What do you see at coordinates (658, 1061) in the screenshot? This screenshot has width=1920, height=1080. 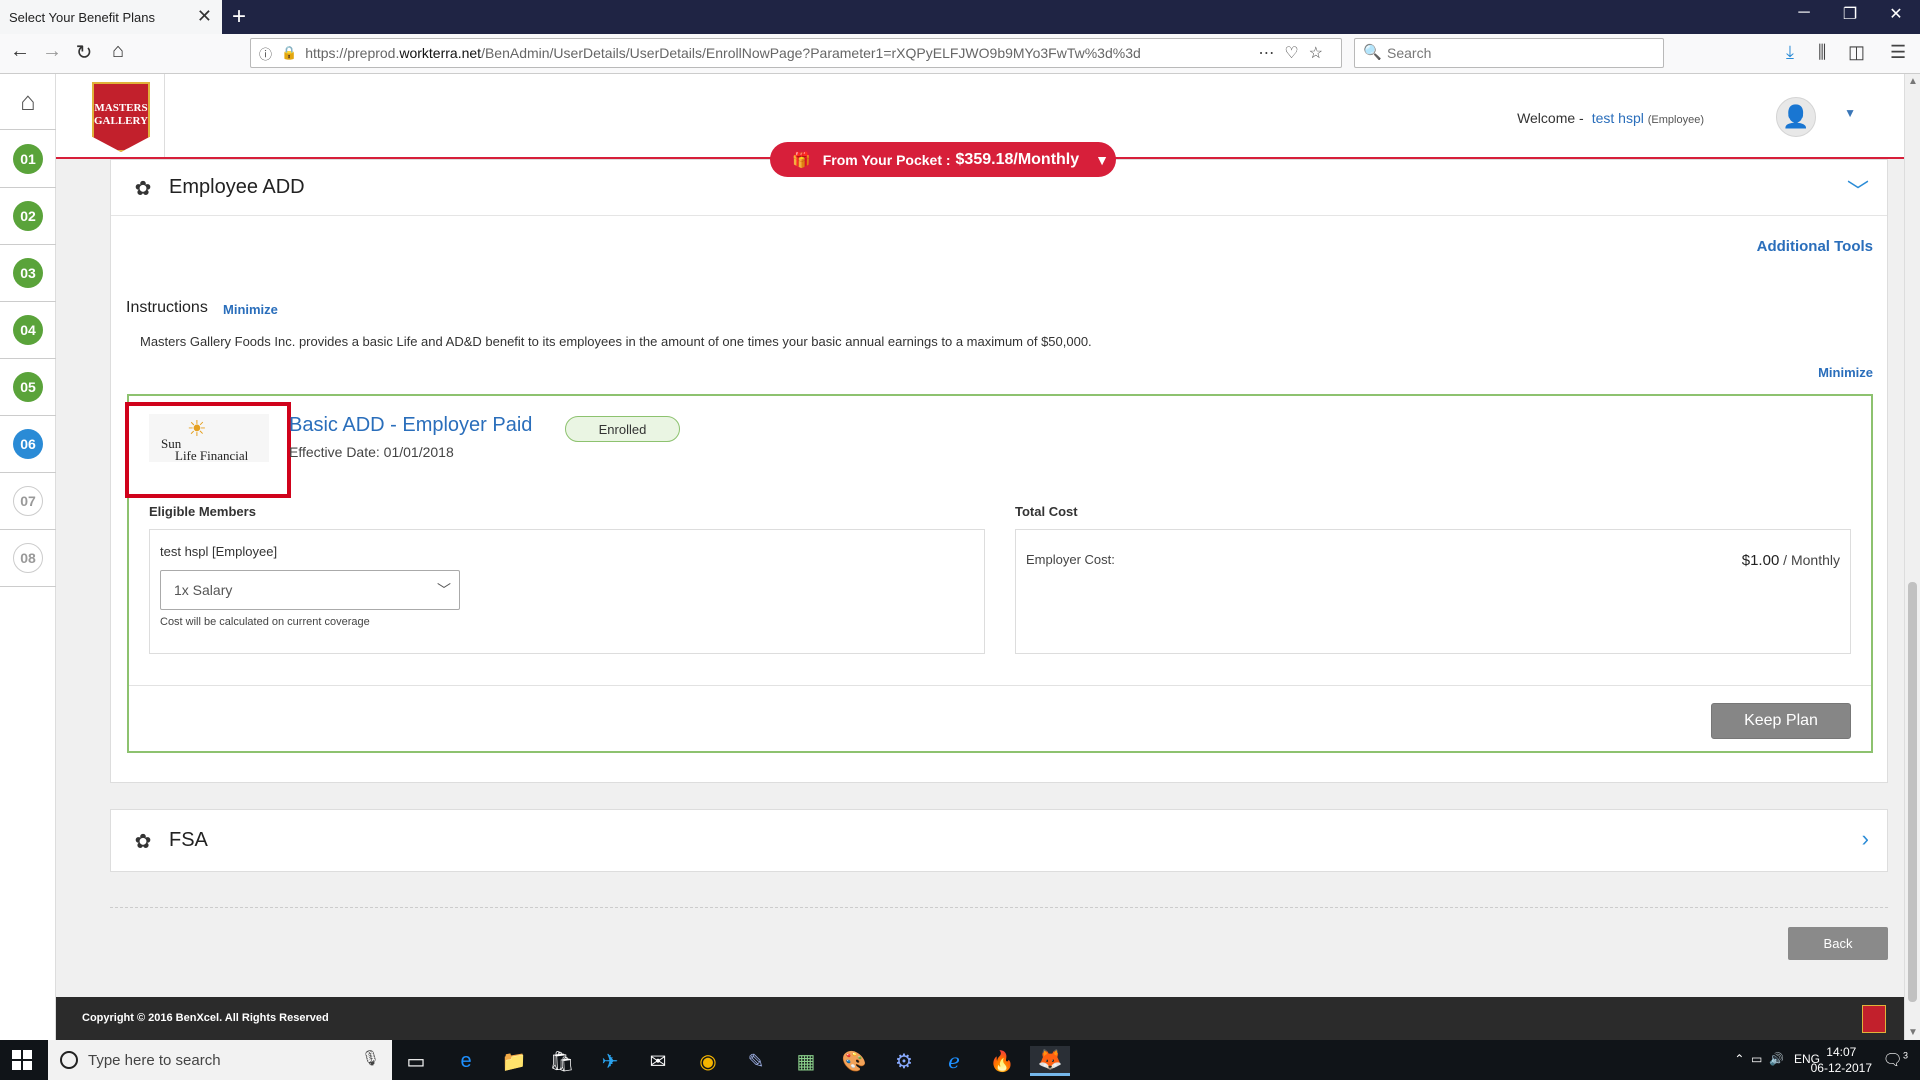 I see `mail-icon: ✉` at bounding box center [658, 1061].